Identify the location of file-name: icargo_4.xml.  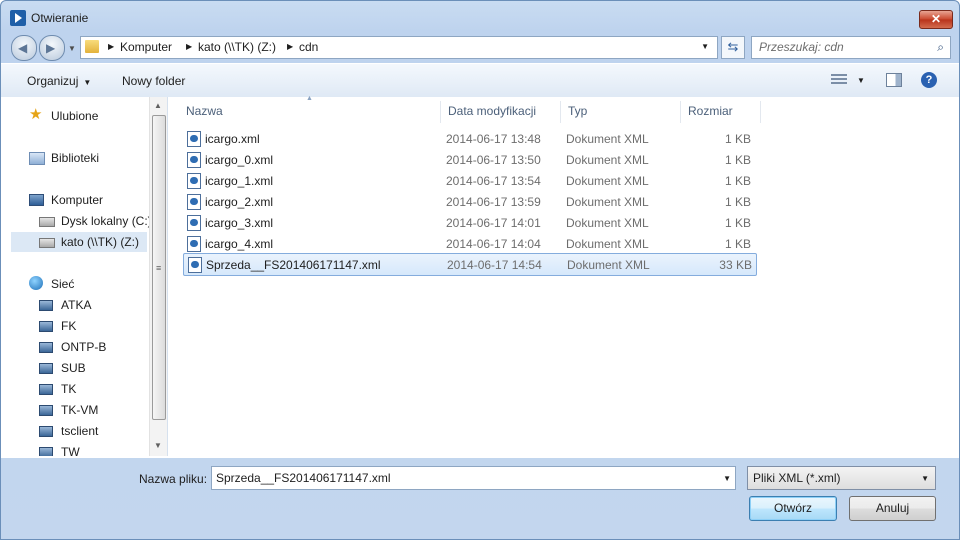
(239, 244).